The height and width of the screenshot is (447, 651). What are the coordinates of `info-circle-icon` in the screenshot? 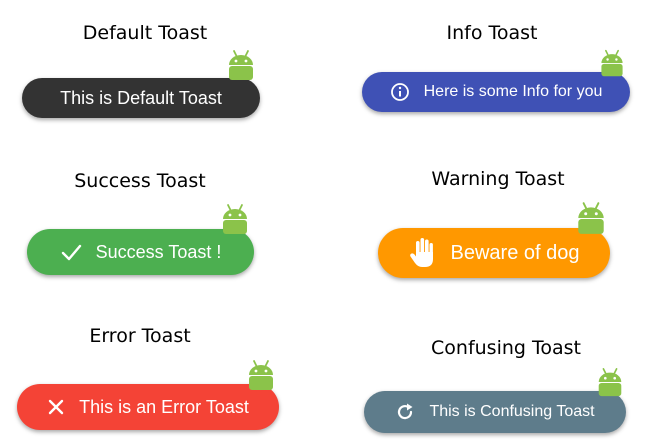 It's located at (400, 92).